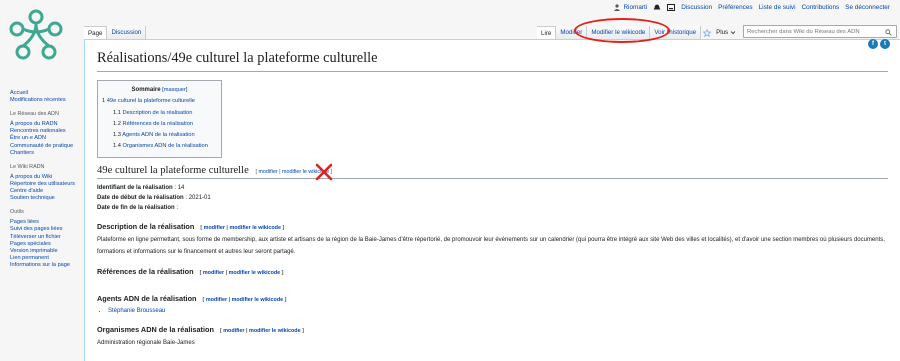 This screenshot has width=900, height=361. What do you see at coordinates (873, 44) in the screenshot?
I see `facebook-icon: f` at bounding box center [873, 44].